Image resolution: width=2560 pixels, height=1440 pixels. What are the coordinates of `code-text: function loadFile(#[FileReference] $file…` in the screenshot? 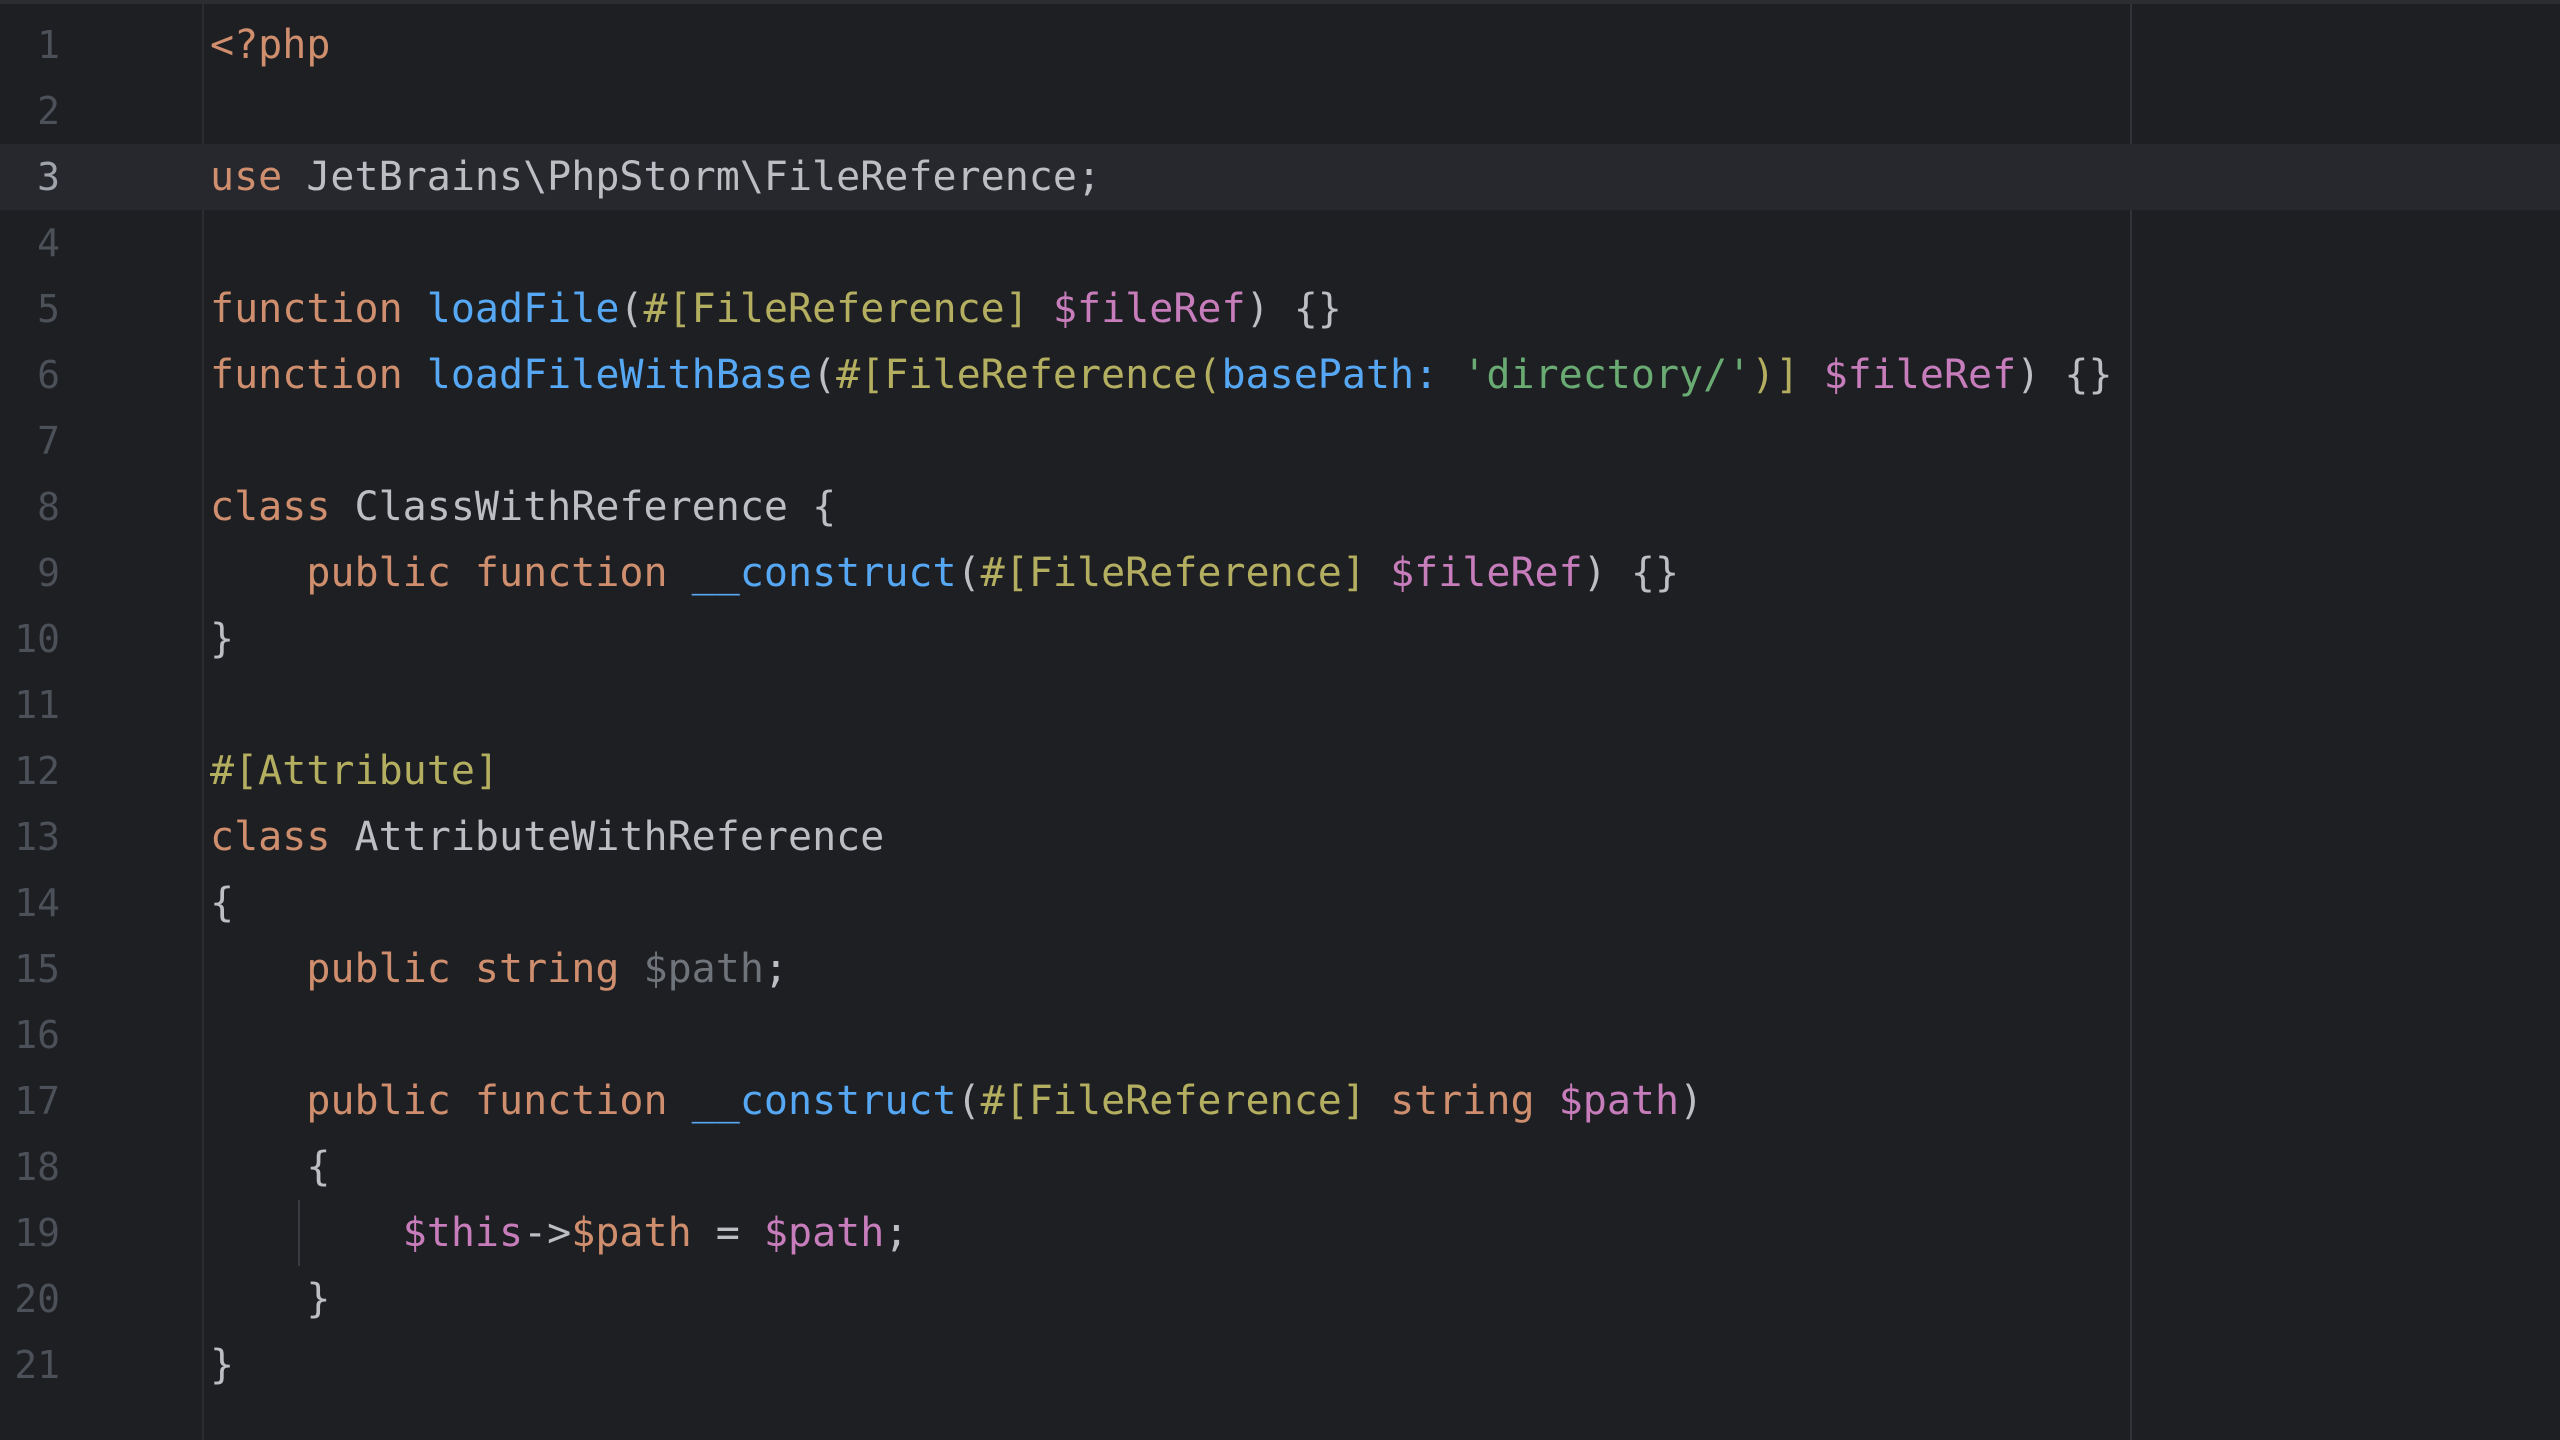 It's located at (776, 309).